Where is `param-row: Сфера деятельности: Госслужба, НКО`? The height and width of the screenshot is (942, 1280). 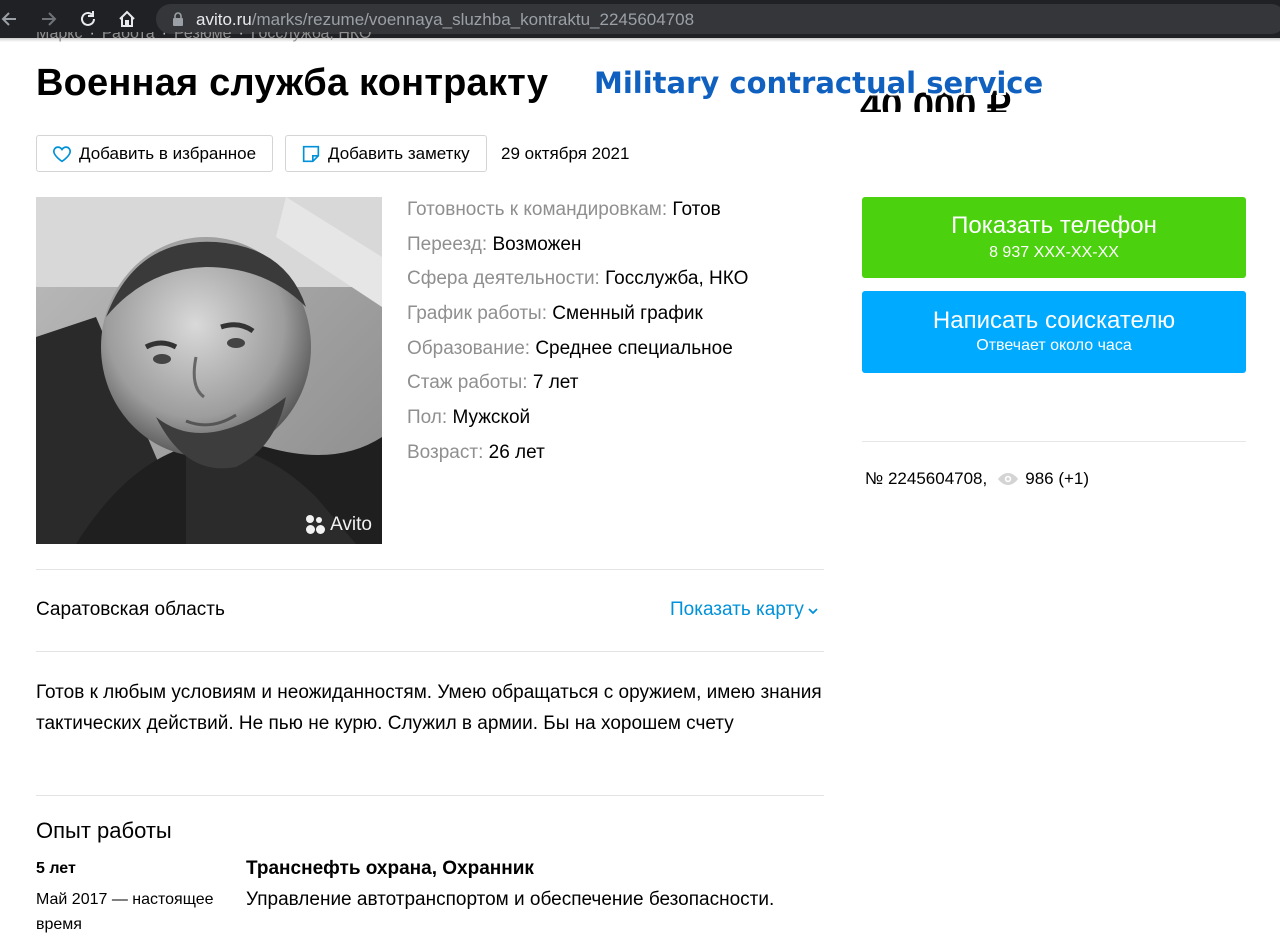 param-row: Сфера деятельности: Госслужба, НКО is located at coordinates (577, 285).